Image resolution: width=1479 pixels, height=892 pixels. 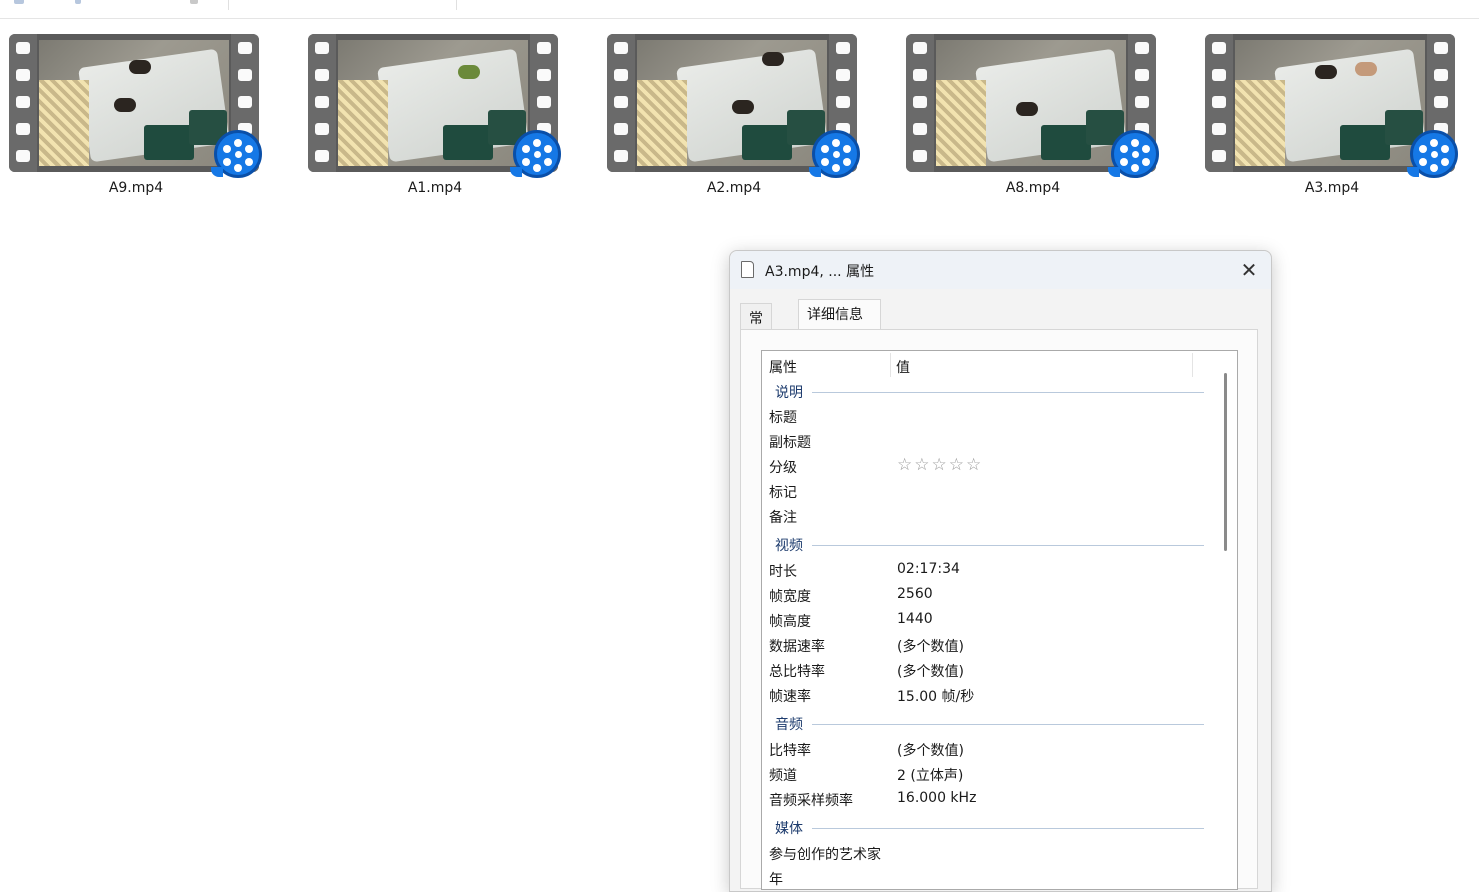 What do you see at coordinates (739, 9) in the screenshot?
I see `explorer-toolbar` at bounding box center [739, 9].